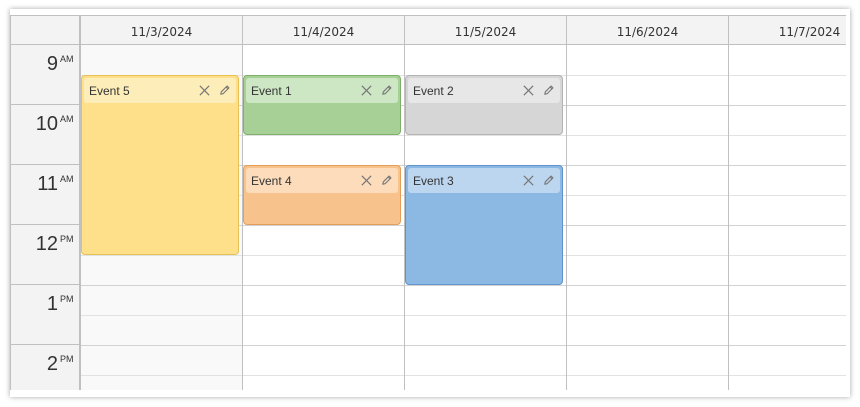  I want to click on time-slot-label: 2 PM, so click(45, 367).